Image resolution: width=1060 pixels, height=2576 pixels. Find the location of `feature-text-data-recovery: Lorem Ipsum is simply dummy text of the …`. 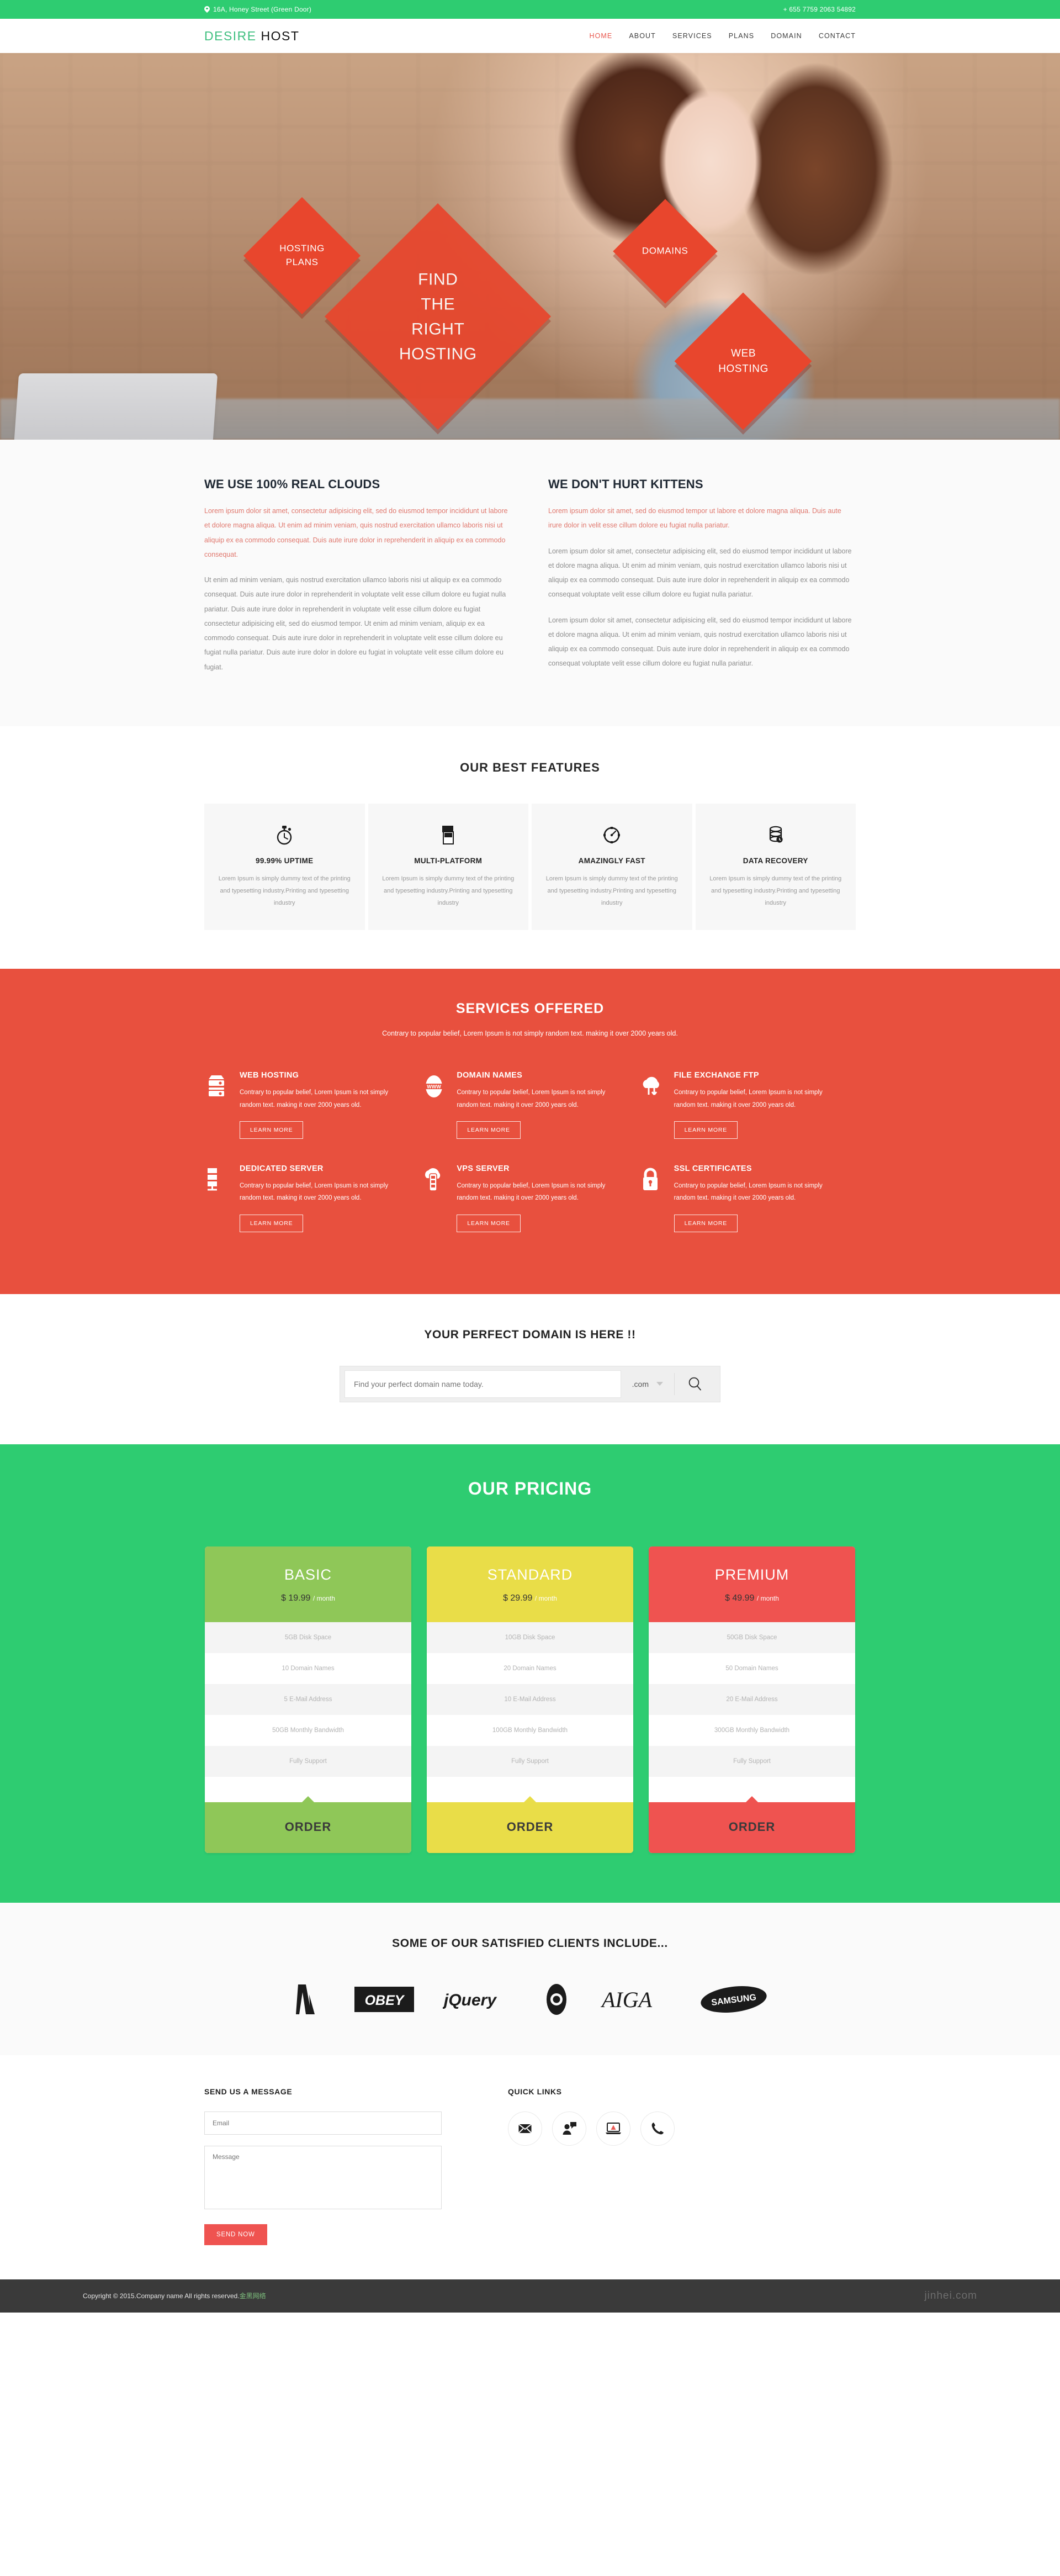

feature-text-data-recovery: Lorem Ipsum is simply dummy text of the … is located at coordinates (775, 890).